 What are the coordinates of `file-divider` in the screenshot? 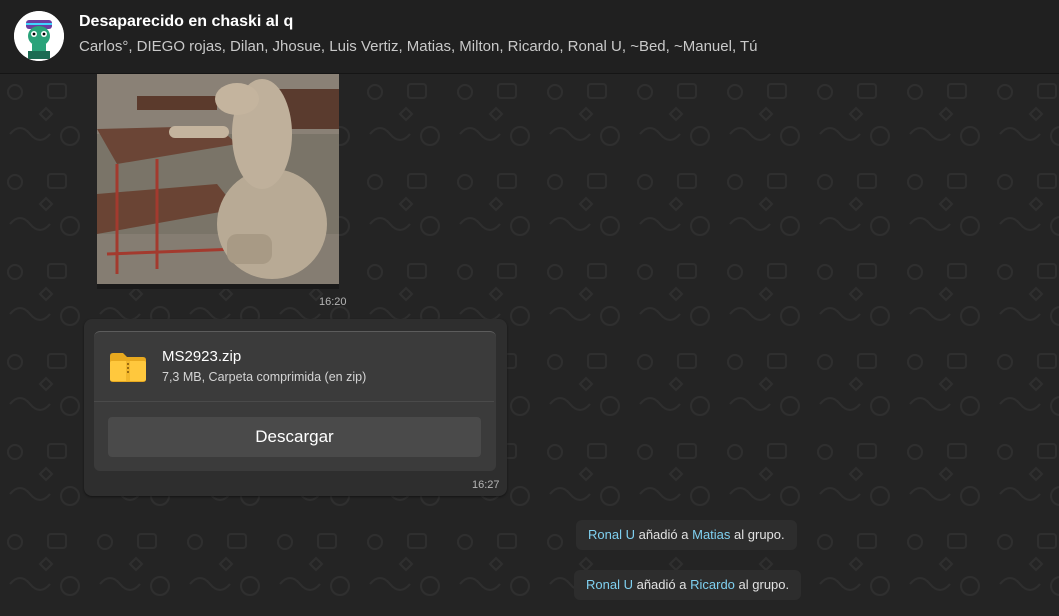 It's located at (294, 401).